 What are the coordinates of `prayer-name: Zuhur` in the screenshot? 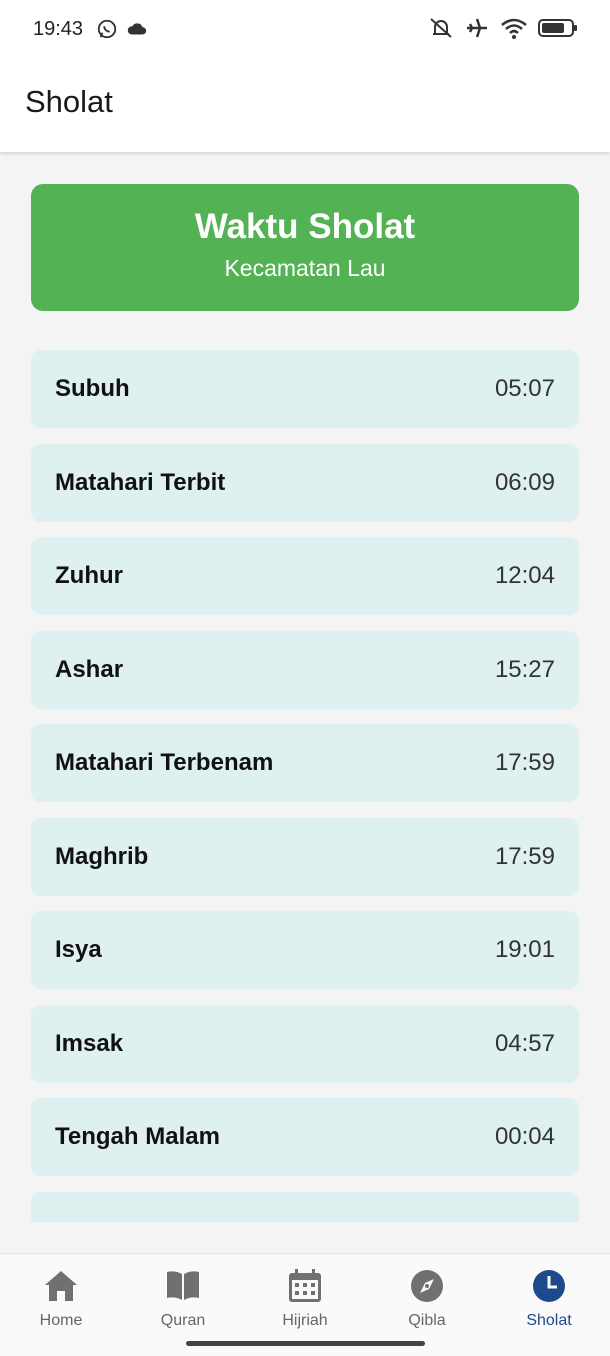 It's located at (89, 575).